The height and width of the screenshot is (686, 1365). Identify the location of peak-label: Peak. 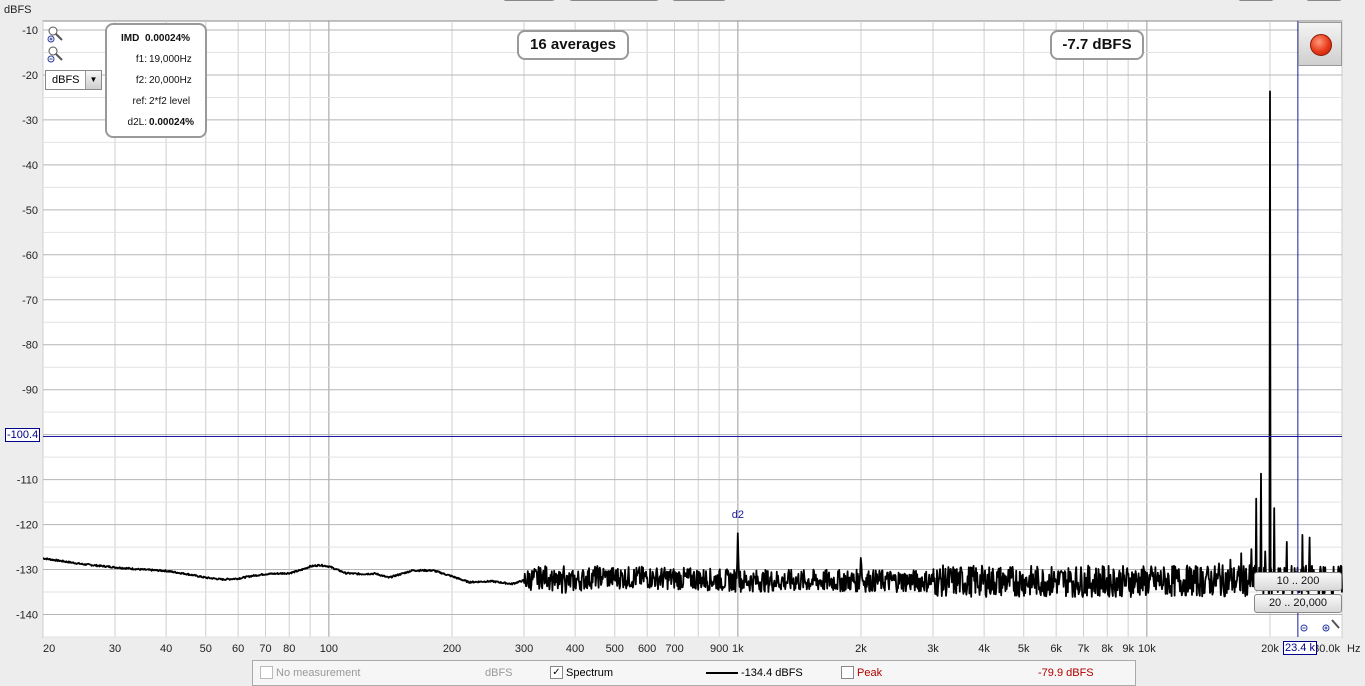
(870, 673).